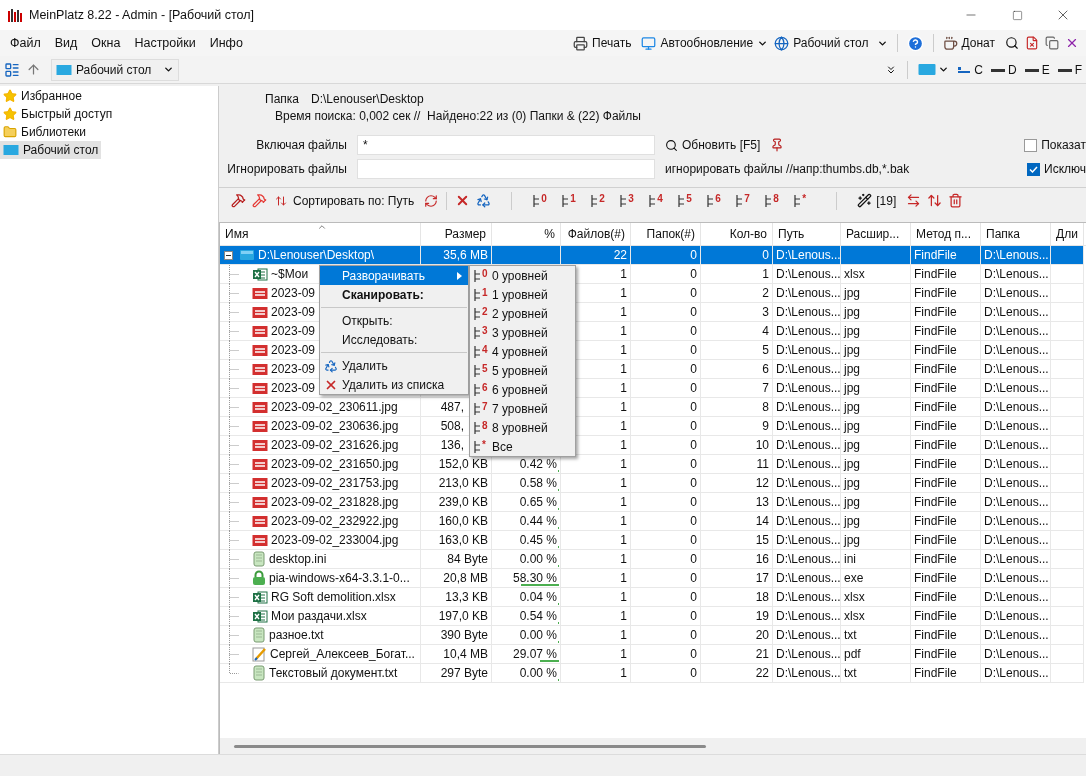 The image size is (1086, 776). What do you see at coordinates (290, 274) in the screenshot?
I see `file-name: ~$Мои` at bounding box center [290, 274].